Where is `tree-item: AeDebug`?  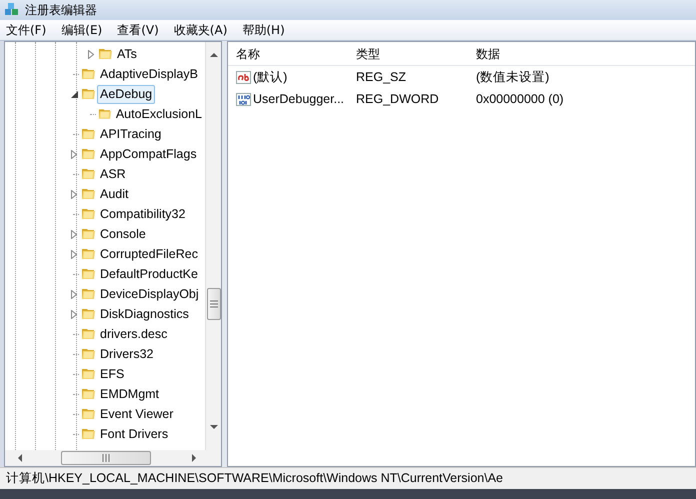
tree-item: AeDebug is located at coordinates (126, 94).